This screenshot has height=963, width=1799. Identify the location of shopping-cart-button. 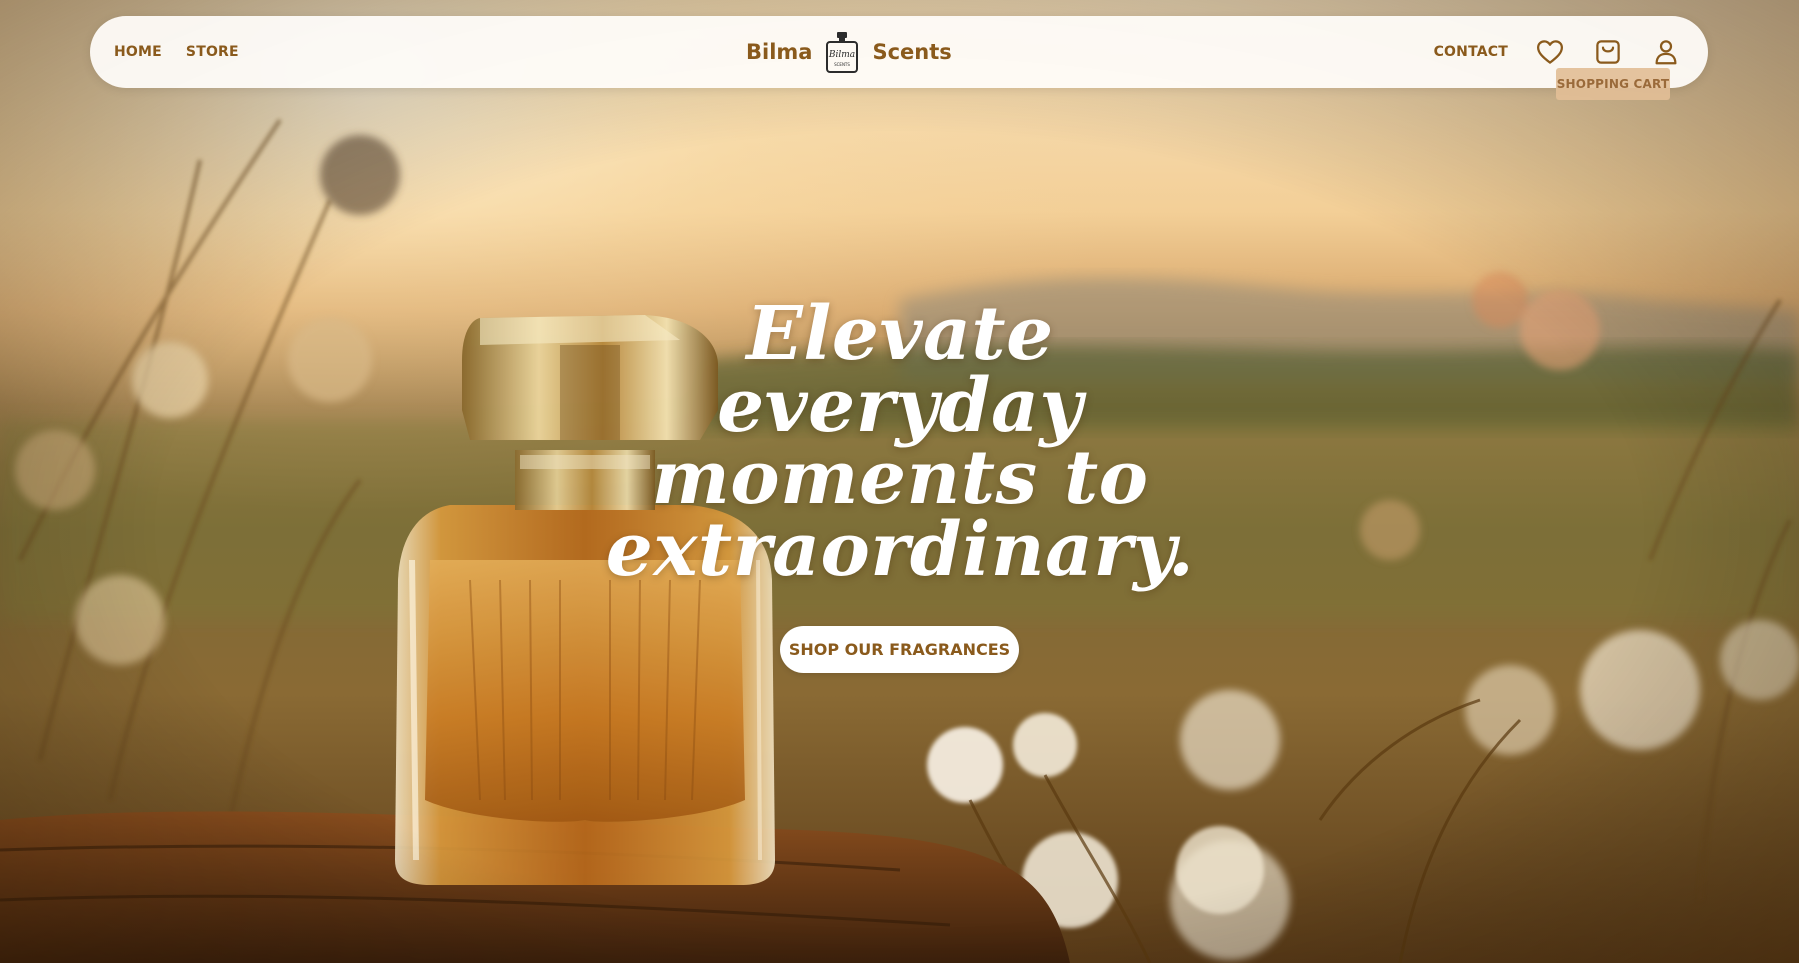
(1608, 52).